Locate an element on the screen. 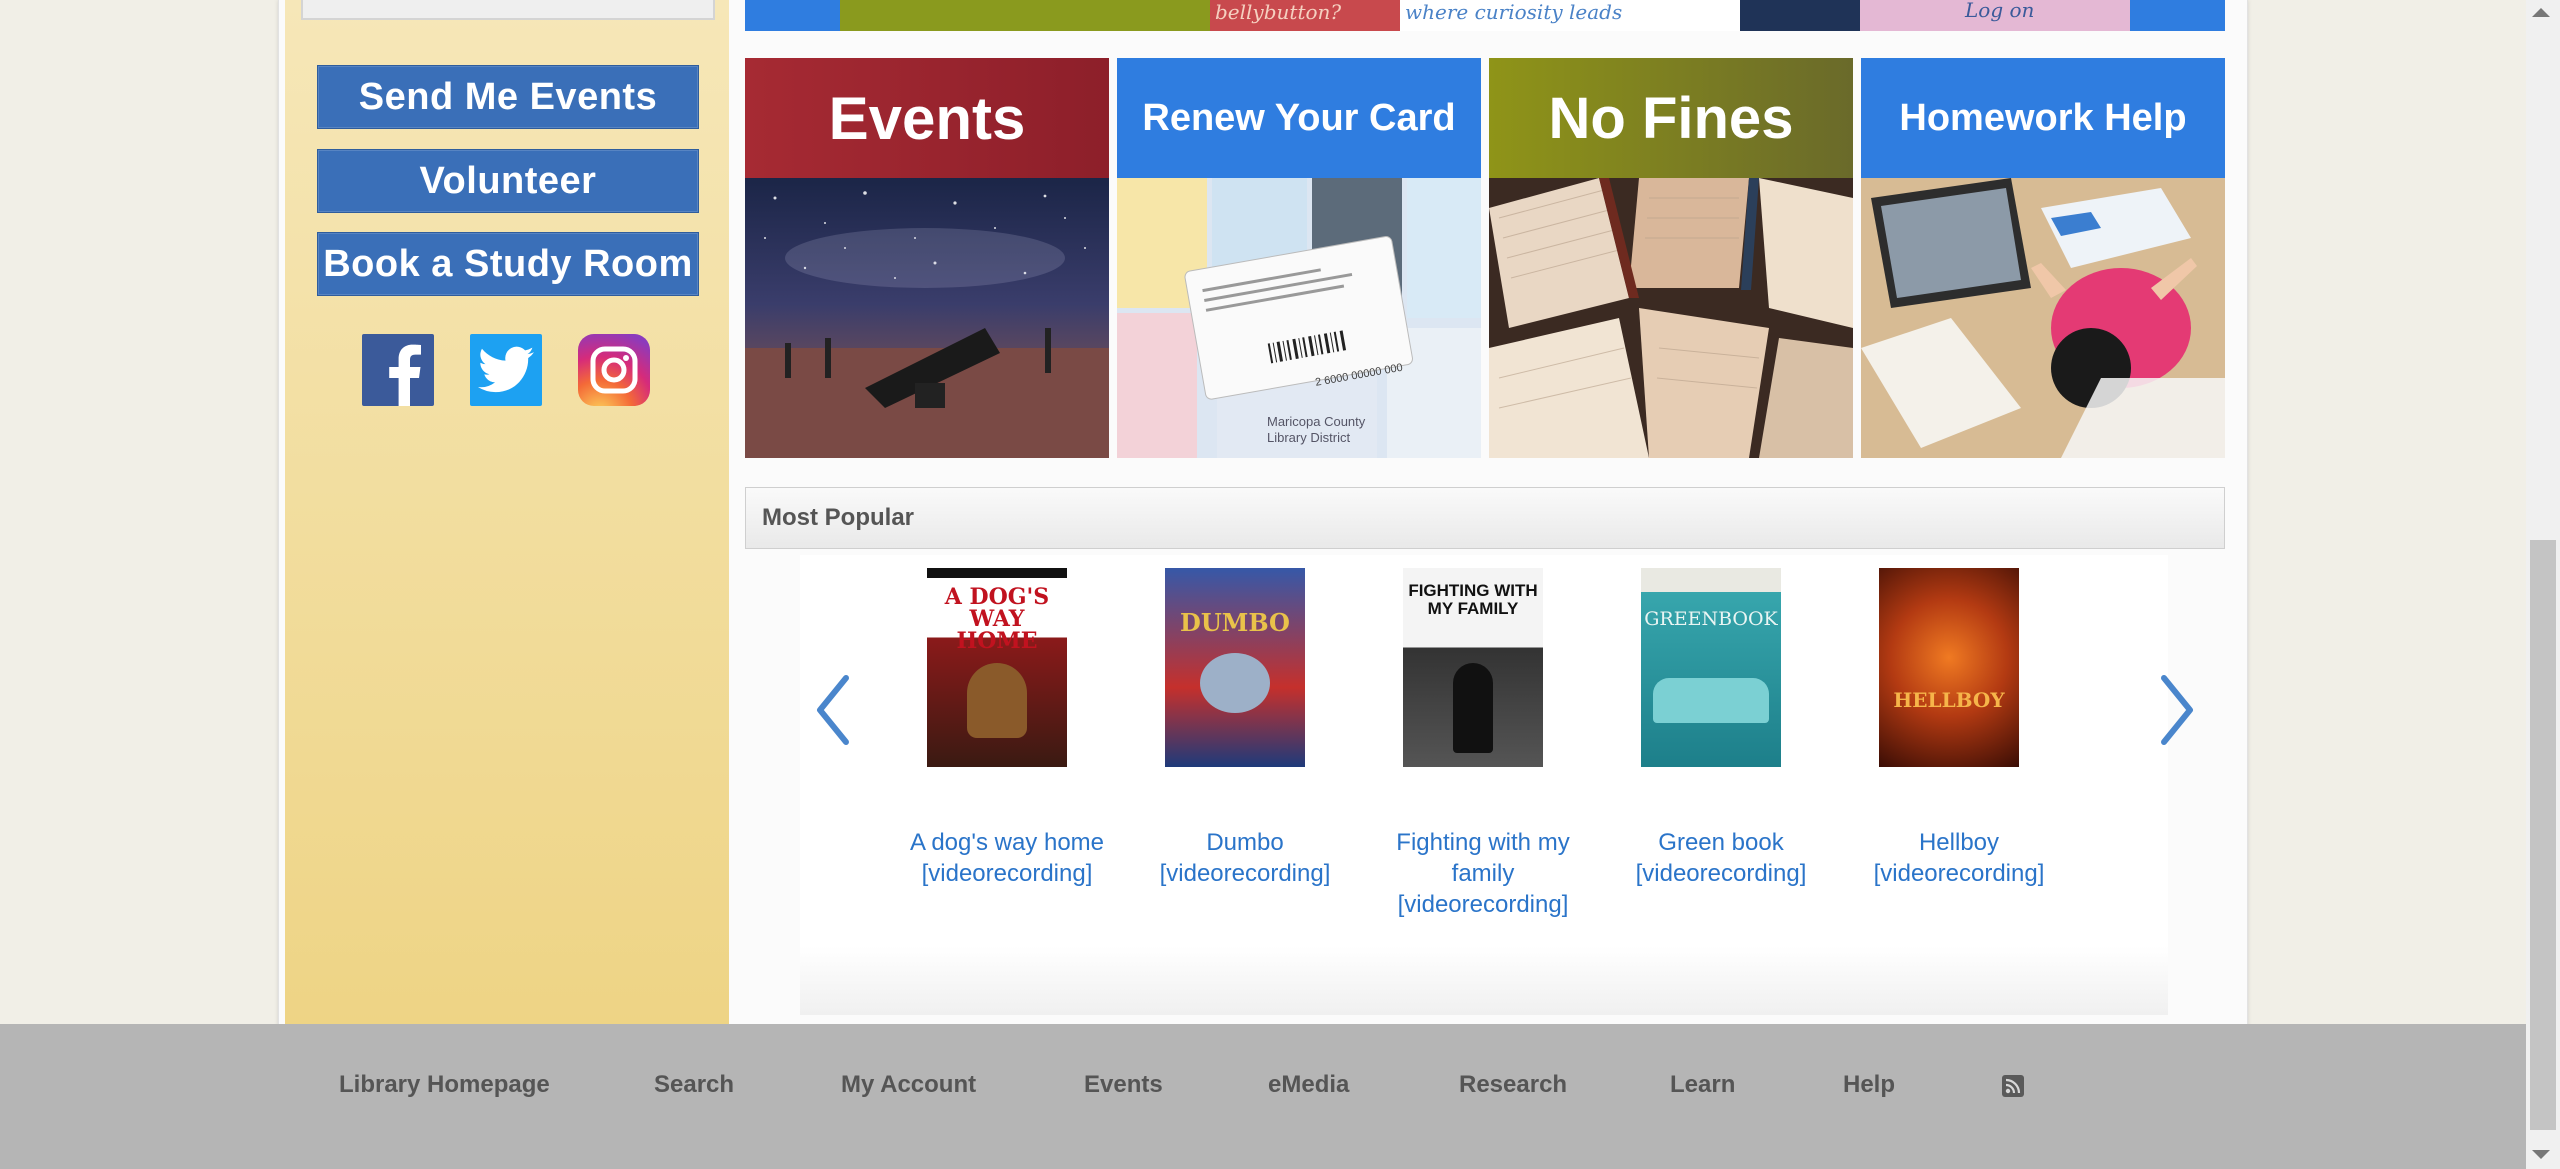  homework-help-tile: Homework Help is located at coordinates (2043, 258).